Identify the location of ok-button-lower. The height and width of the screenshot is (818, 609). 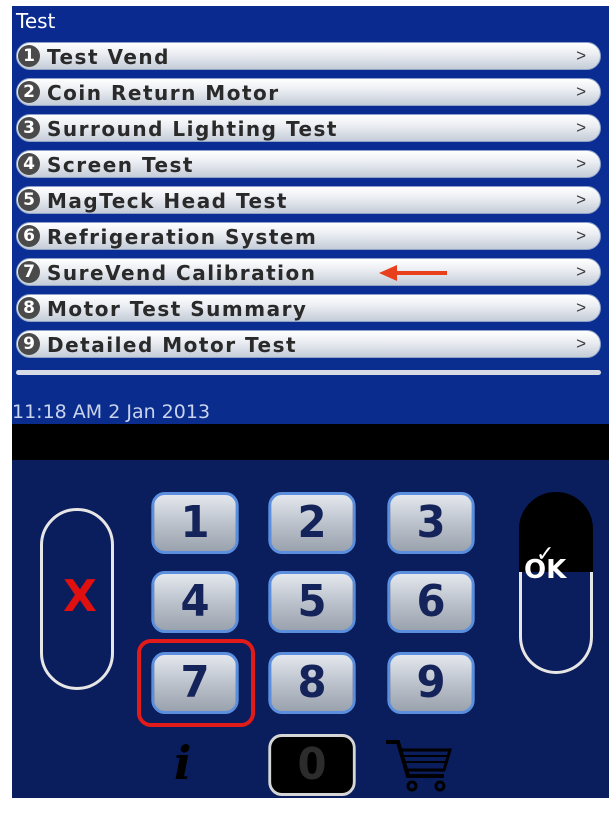
(556, 623).